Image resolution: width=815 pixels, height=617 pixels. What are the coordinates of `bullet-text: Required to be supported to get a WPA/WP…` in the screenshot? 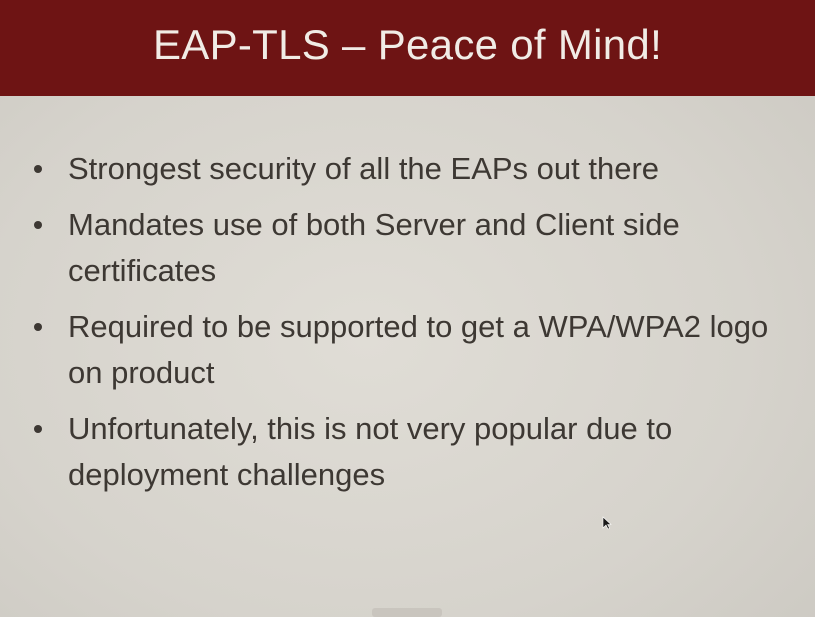 It's located at (418, 349).